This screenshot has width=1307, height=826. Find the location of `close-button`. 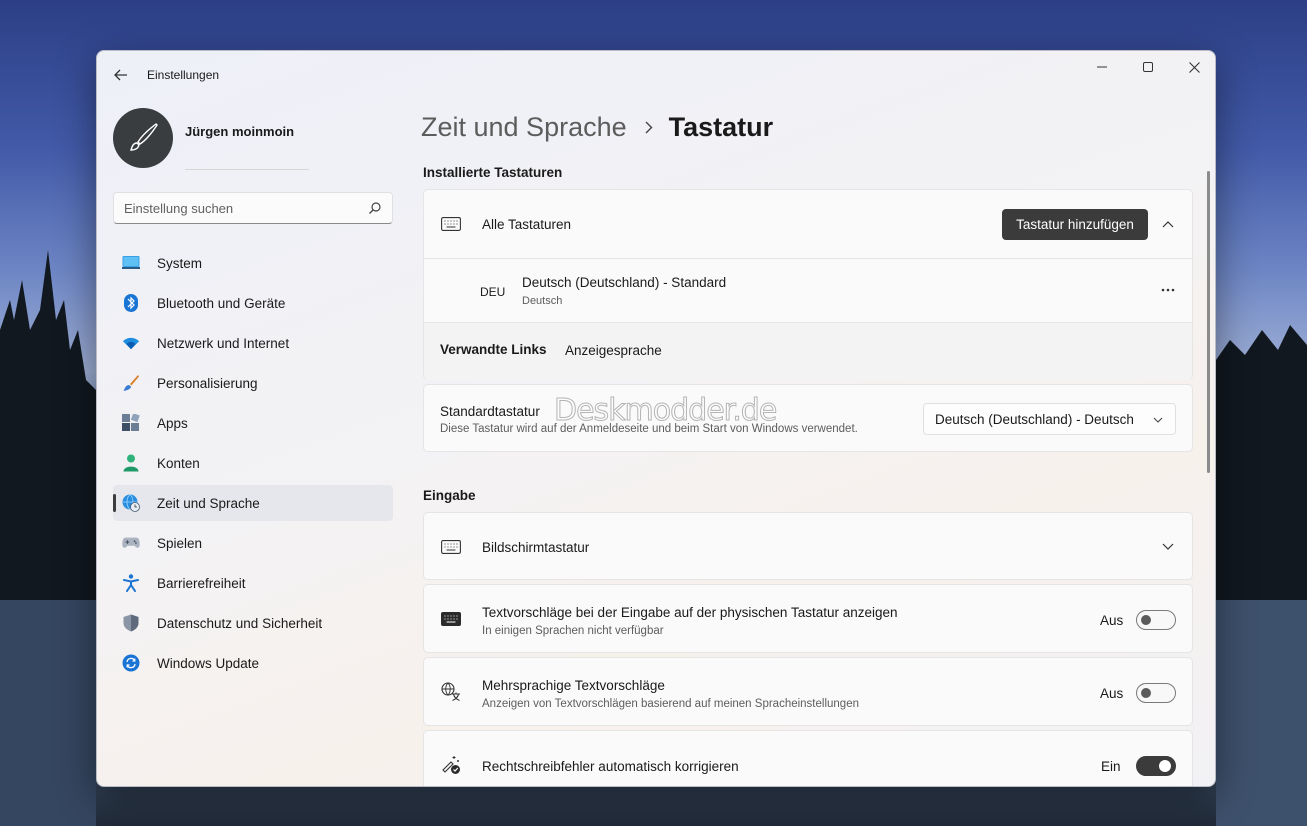

close-button is located at coordinates (1193, 67).